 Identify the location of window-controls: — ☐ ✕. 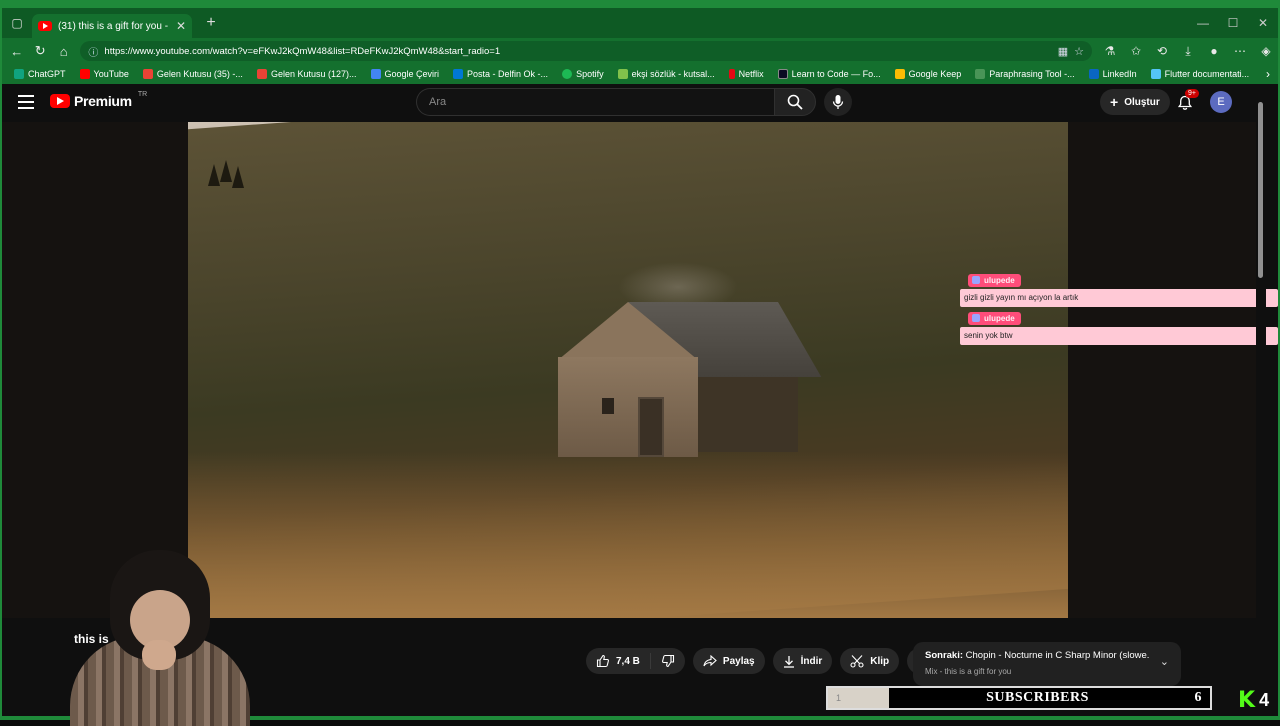
(1233, 23).